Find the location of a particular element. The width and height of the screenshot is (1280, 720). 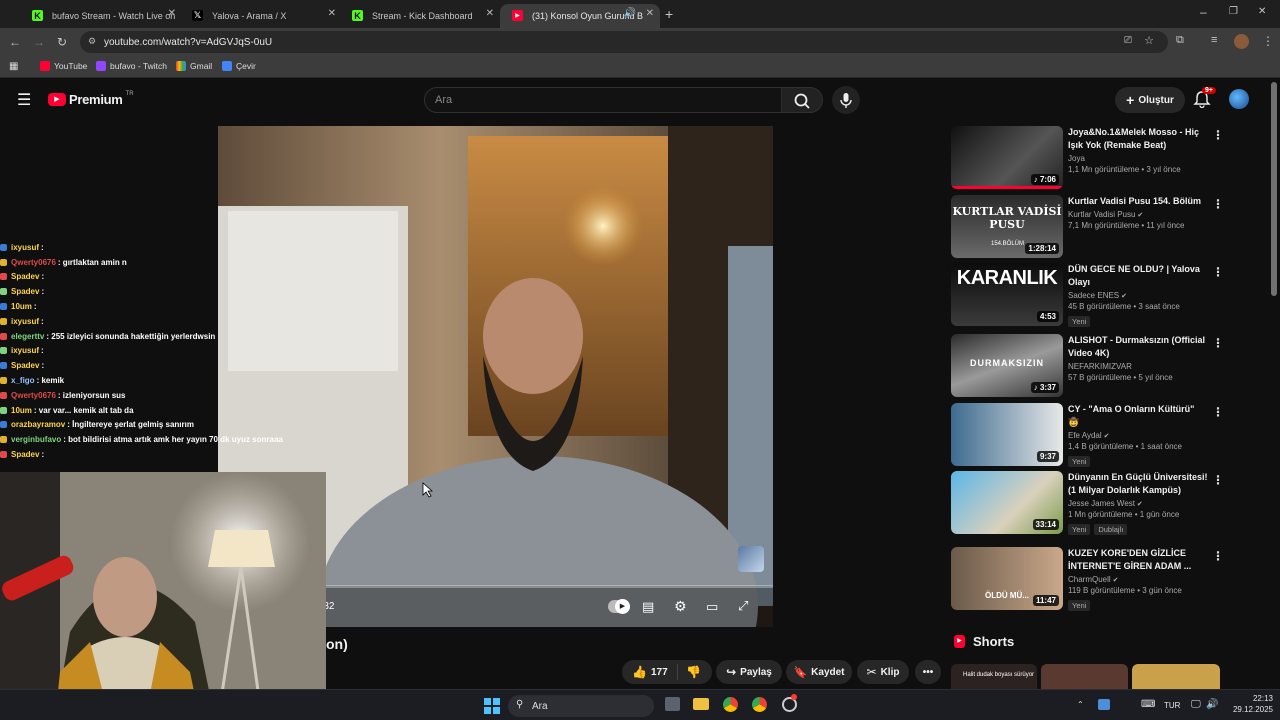

channel-name: Sadece ENES ✔ is located at coordinates (1138, 295).